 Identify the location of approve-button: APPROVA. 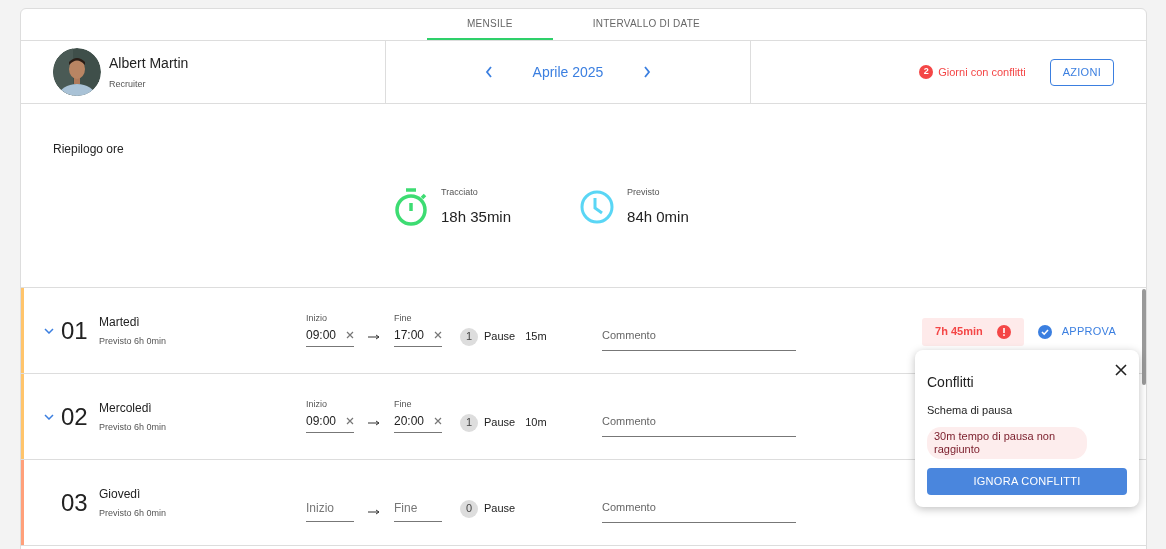
(1076, 331).